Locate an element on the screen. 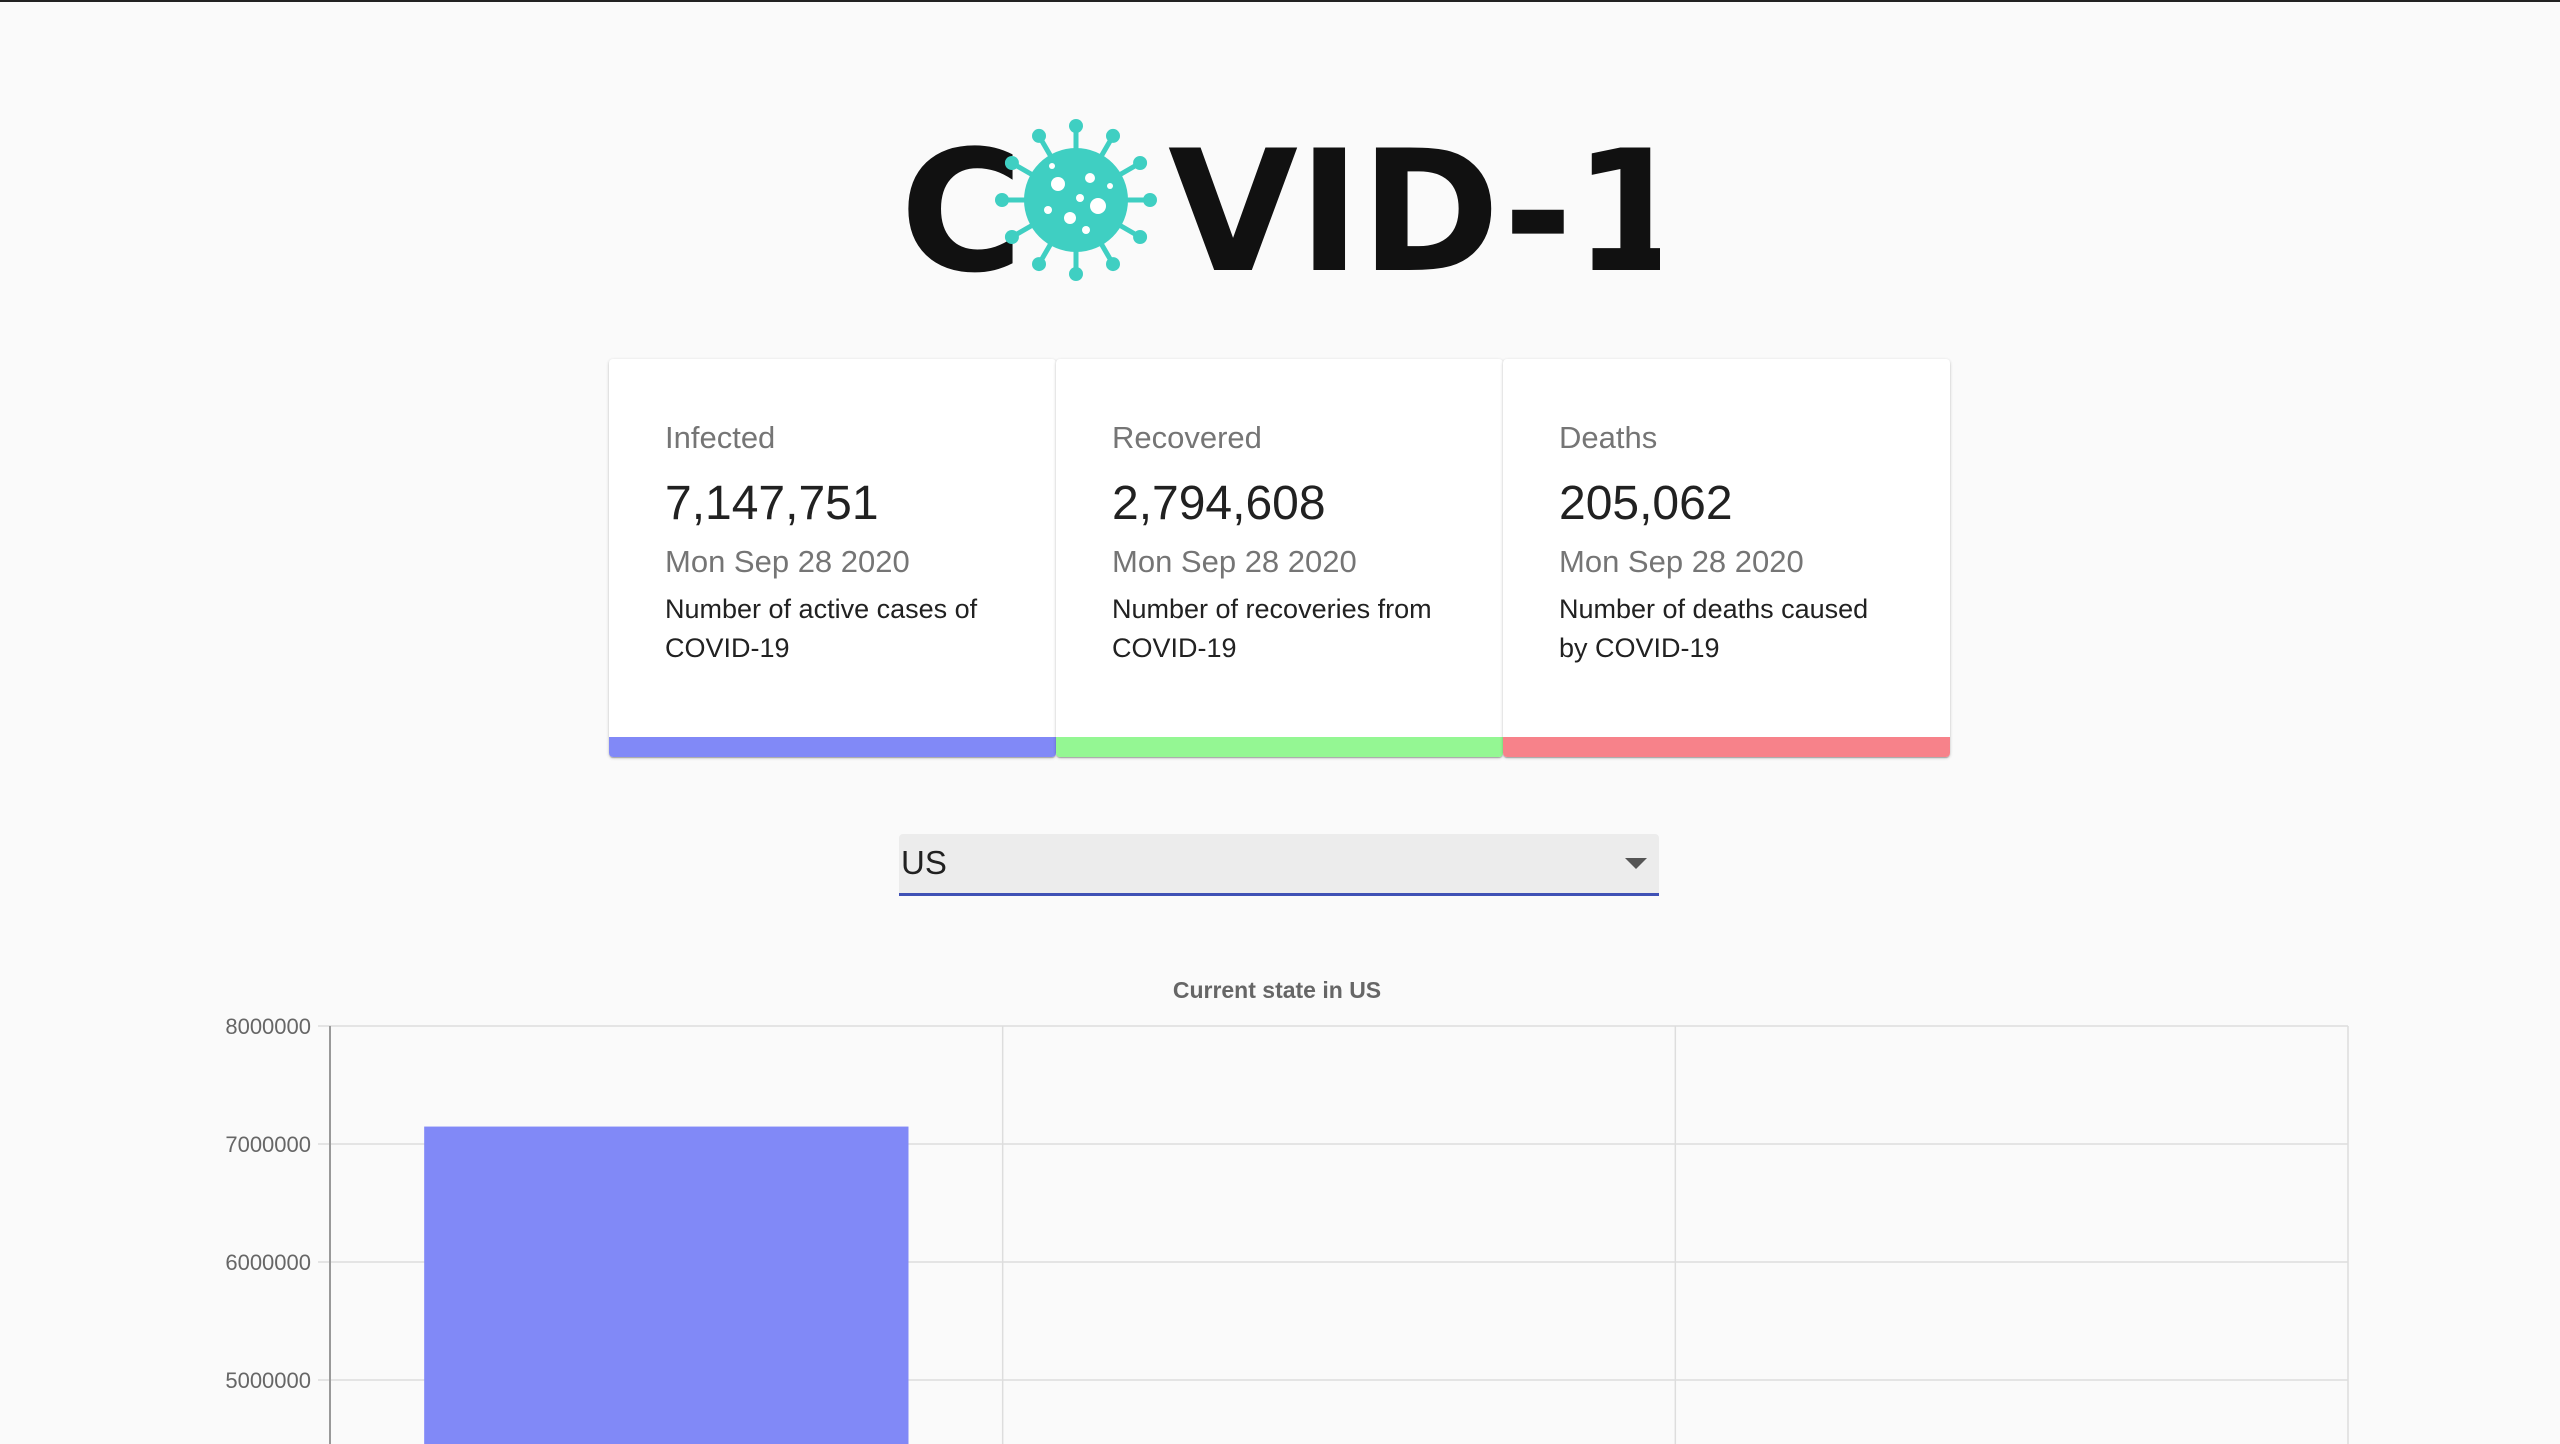  card-description: Number of active cases of COVID-19 is located at coordinates (821, 629).